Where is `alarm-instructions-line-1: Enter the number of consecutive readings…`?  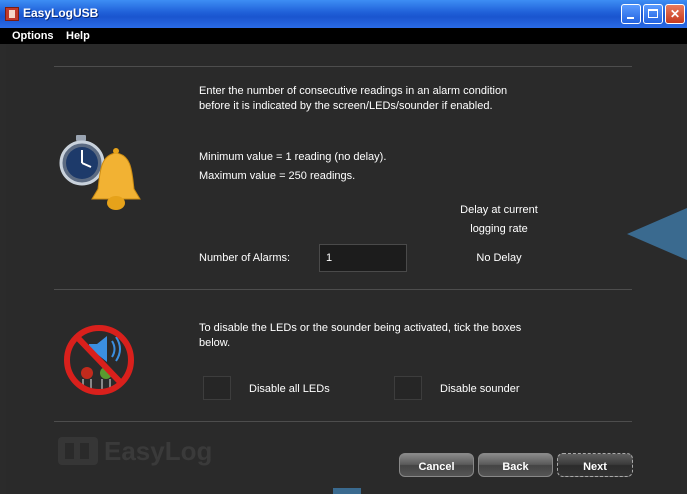 alarm-instructions-line-1: Enter the number of consecutive readings… is located at coordinates (353, 91).